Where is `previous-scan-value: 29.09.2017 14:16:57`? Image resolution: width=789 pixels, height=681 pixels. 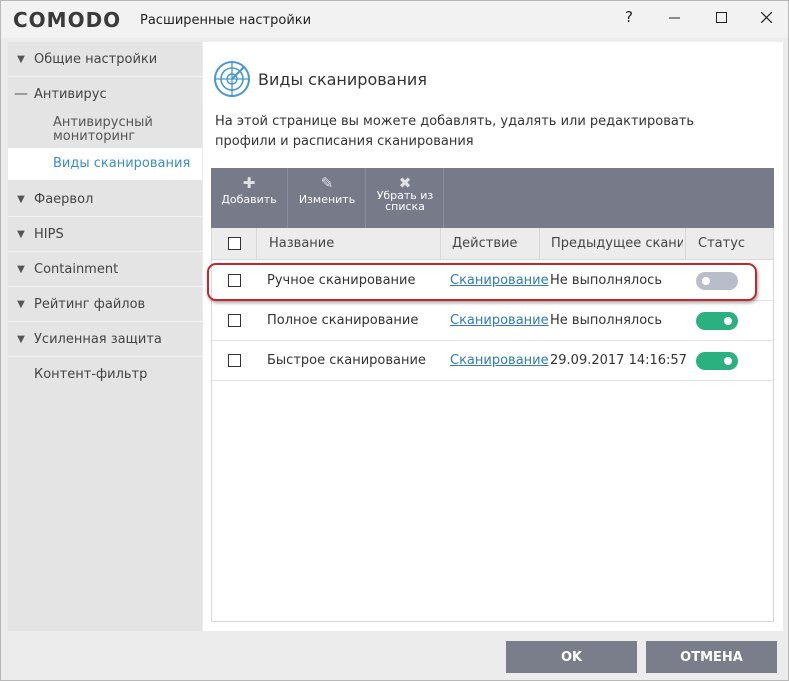 previous-scan-value: 29.09.2017 14:16:57 is located at coordinates (618, 360).